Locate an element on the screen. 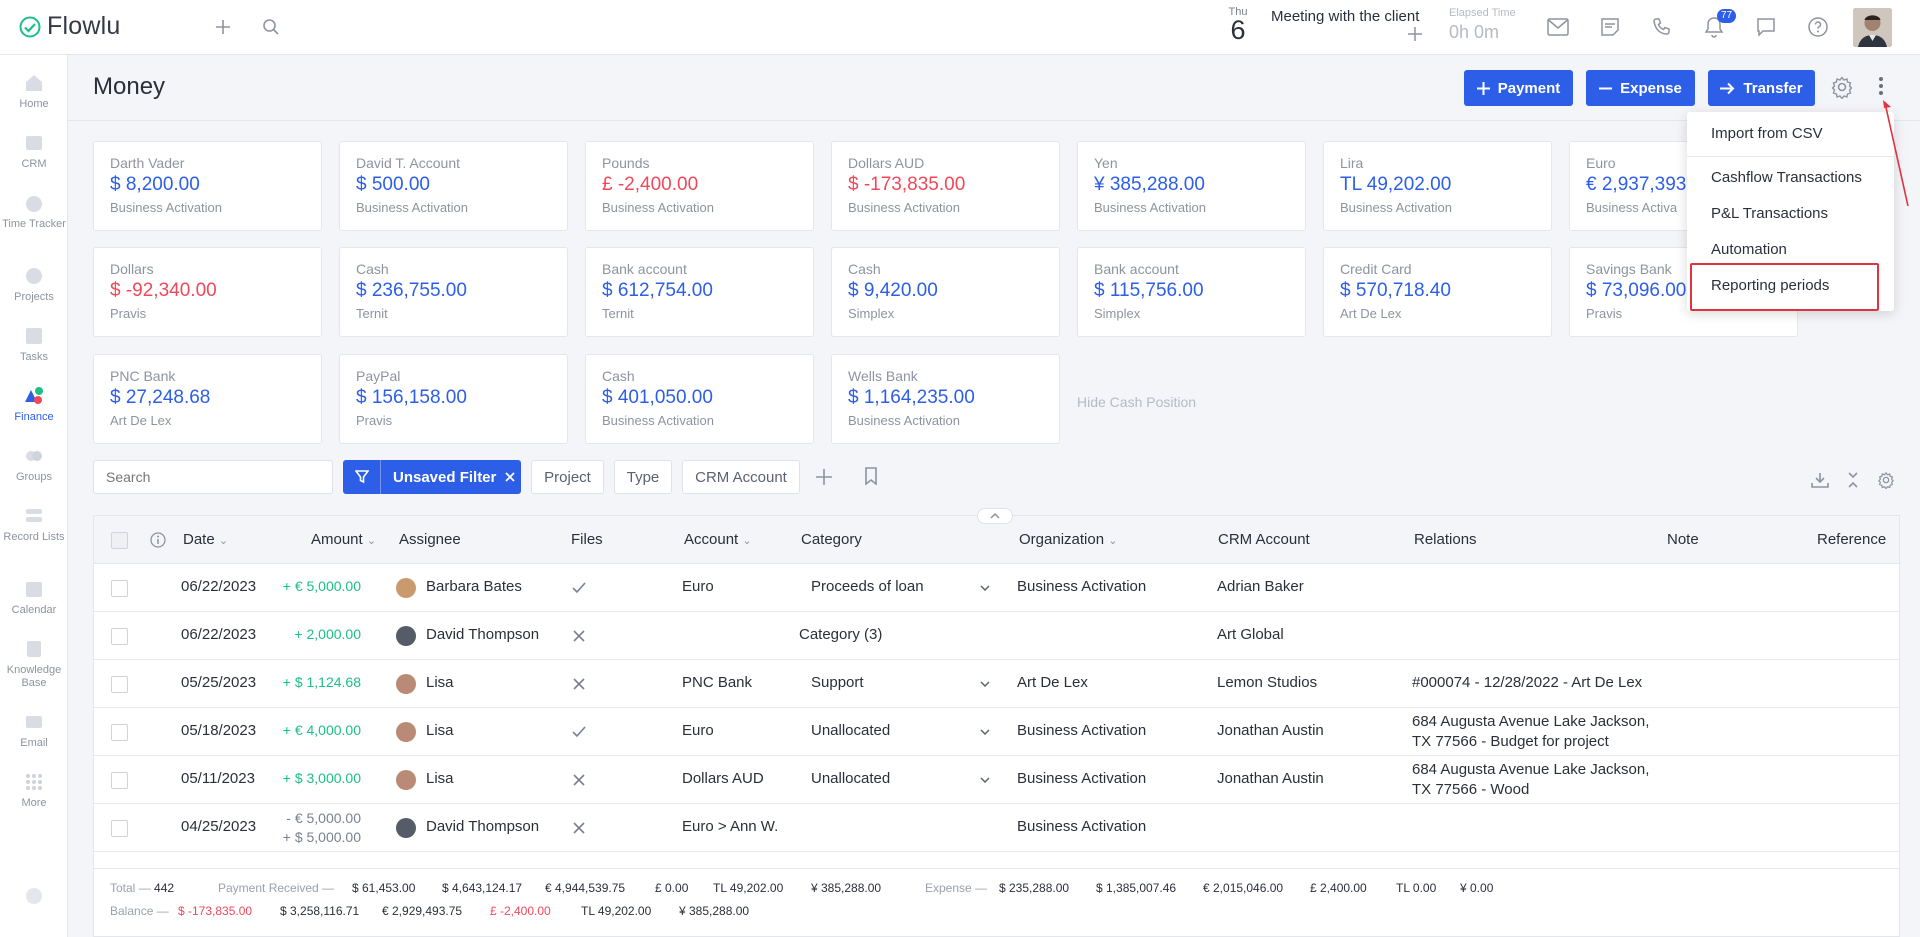  transfer-button: Transfer is located at coordinates (1761, 88).